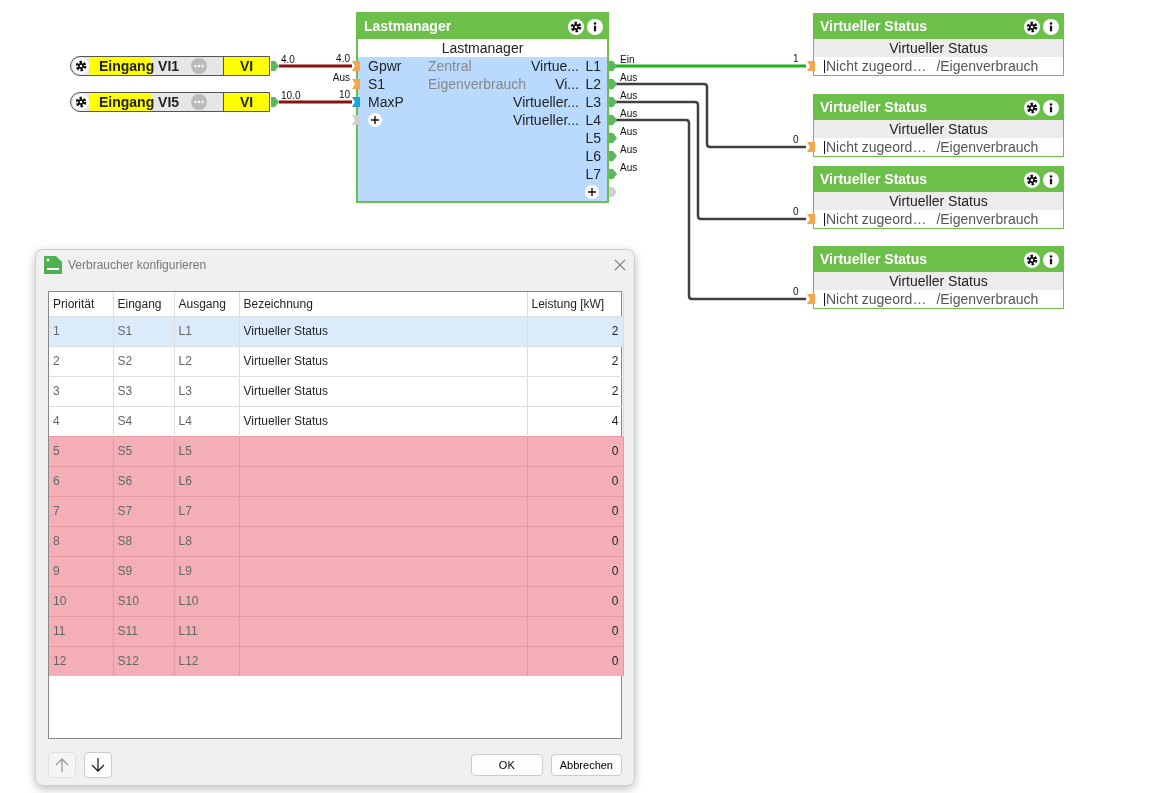 The width and height of the screenshot is (1149, 793). I want to click on table-cell: 1, so click(81, 331).